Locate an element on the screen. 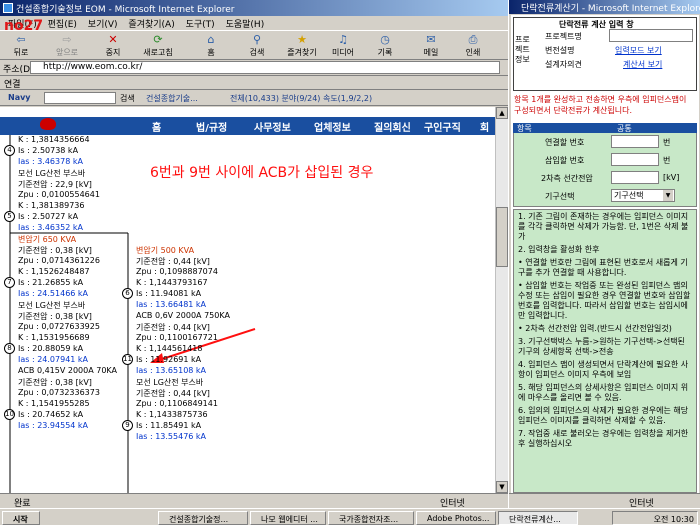 This screenshot has width=700, height=525. node-8: 8 is located at coordinates (9, 348).